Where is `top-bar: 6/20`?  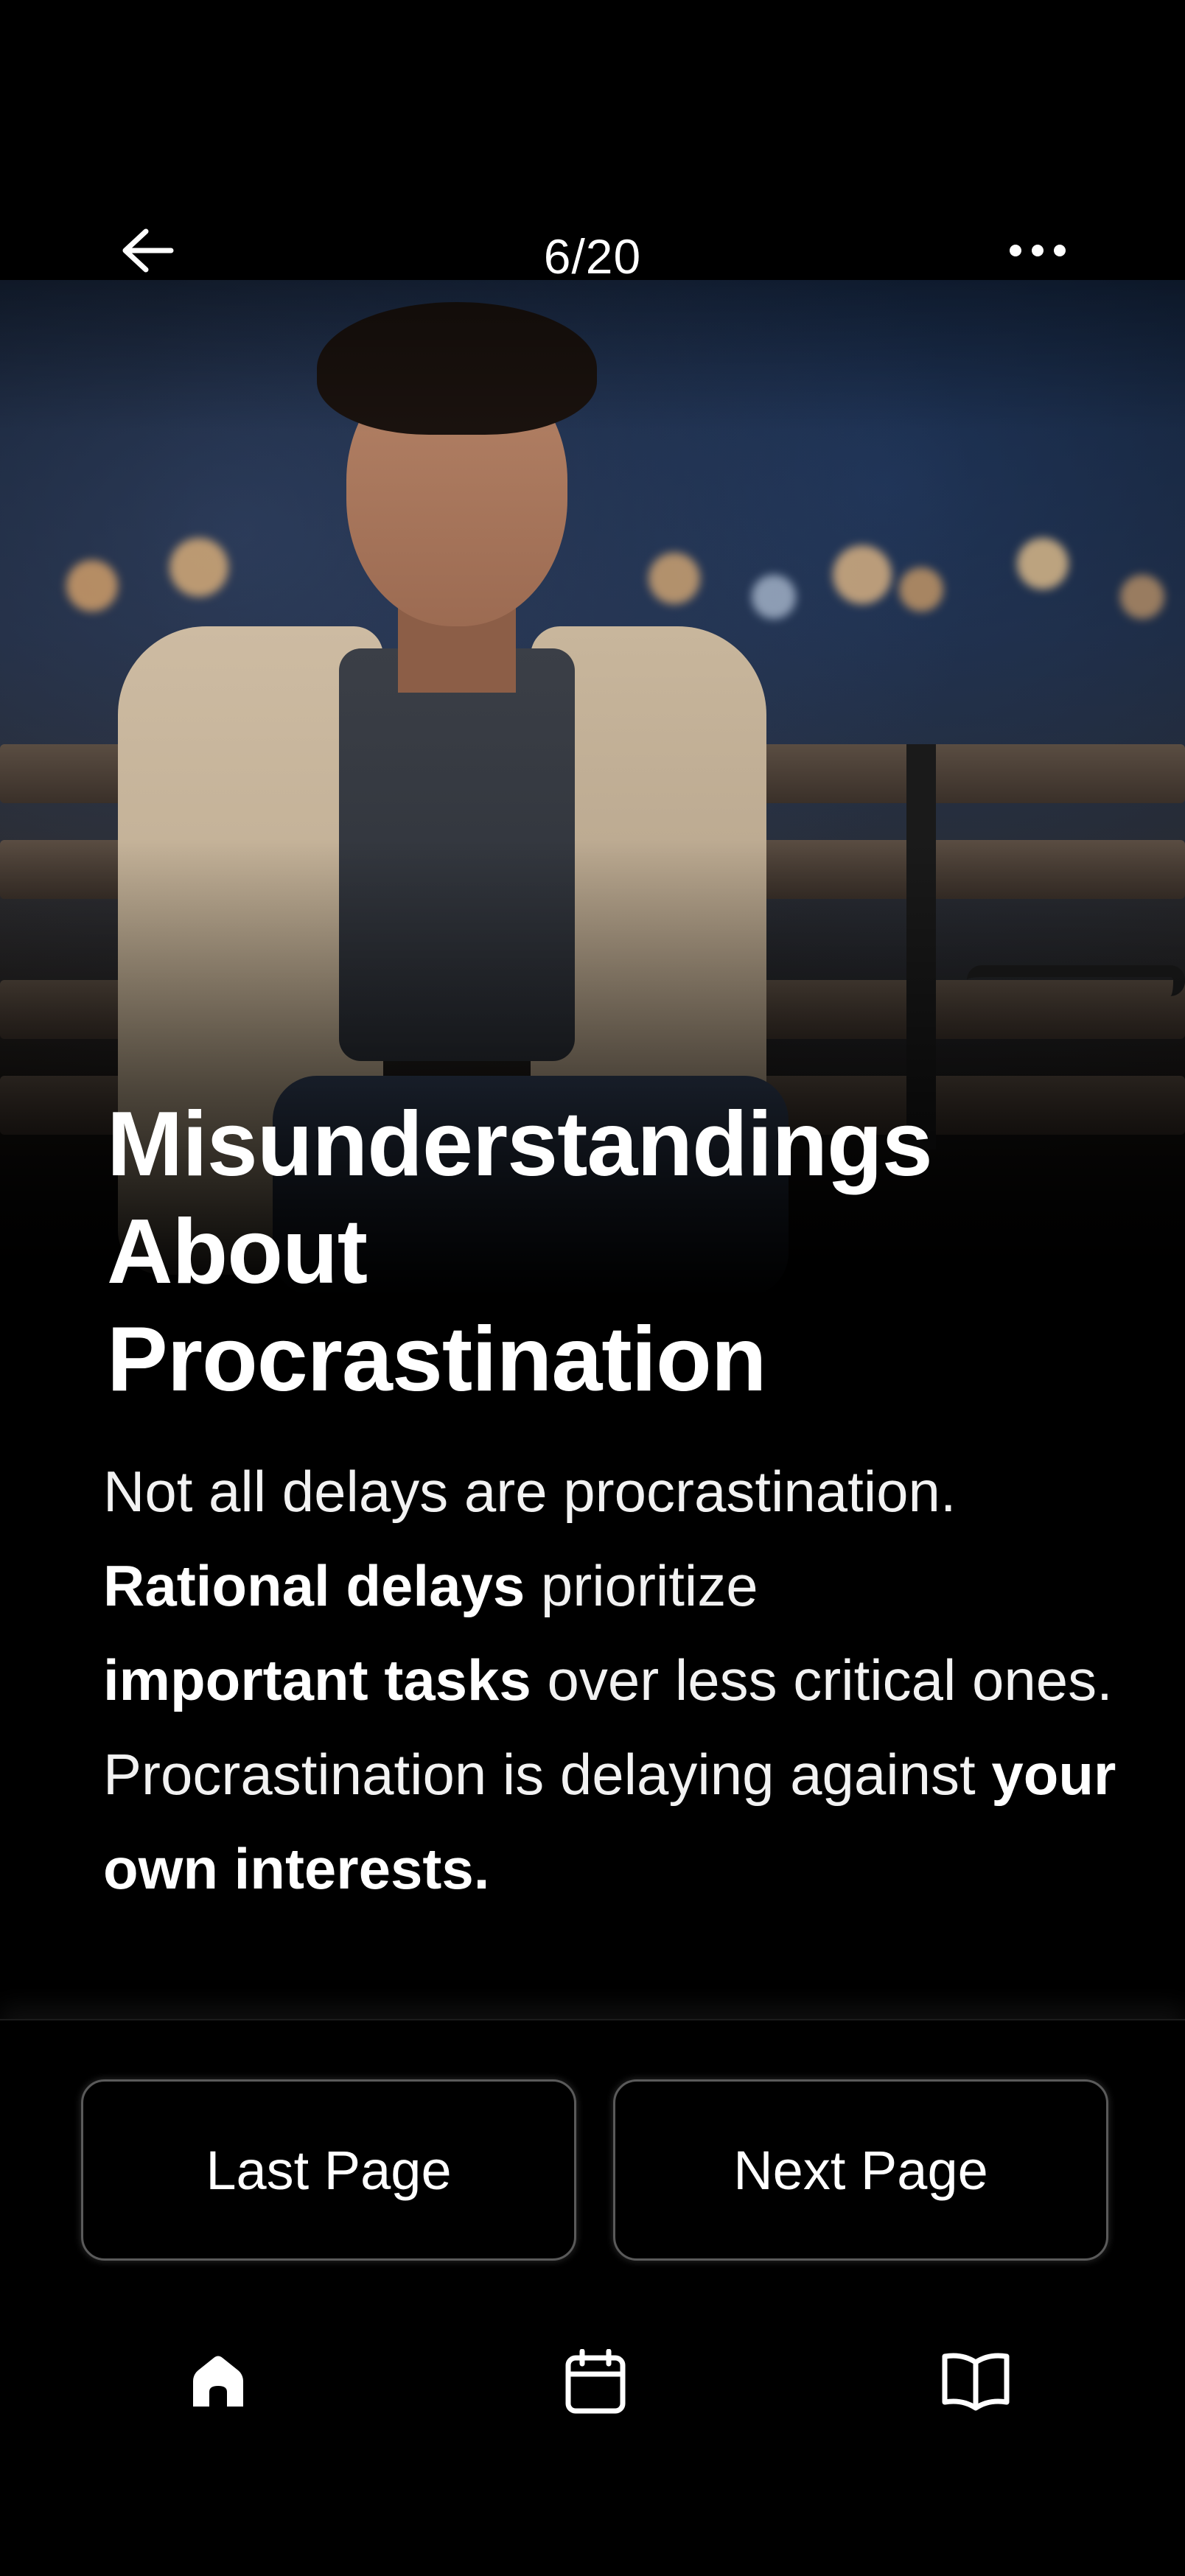 top-bar: 6/20 is located at coordinates (592, 250).